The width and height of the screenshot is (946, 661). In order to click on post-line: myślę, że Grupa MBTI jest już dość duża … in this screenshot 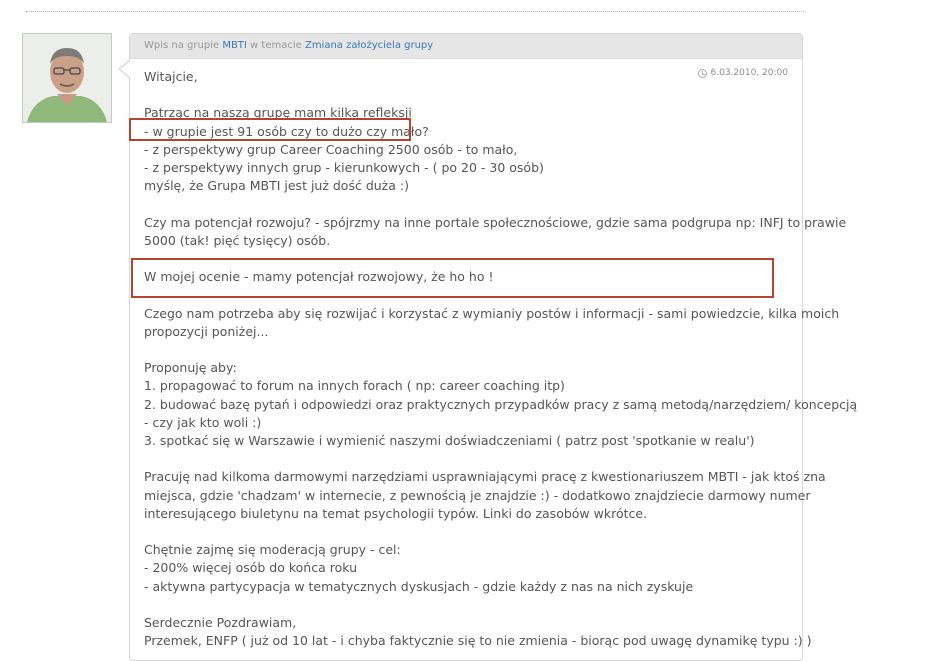, I will do `click(276, 186)`.